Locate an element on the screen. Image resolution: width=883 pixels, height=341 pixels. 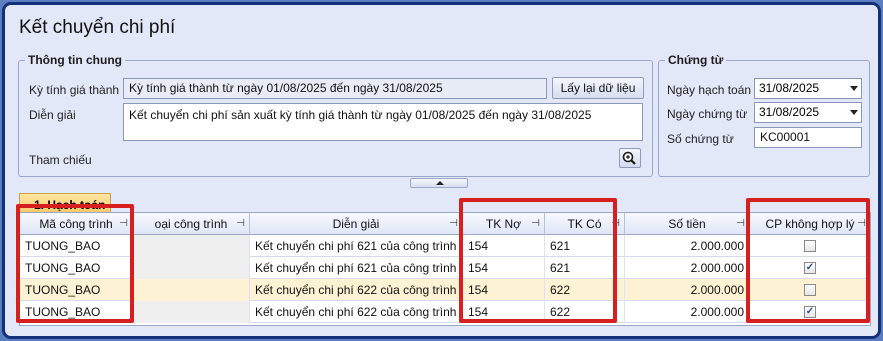
column-unreasonable-label: CP không hợp lý is located at coordinates (810, 224).